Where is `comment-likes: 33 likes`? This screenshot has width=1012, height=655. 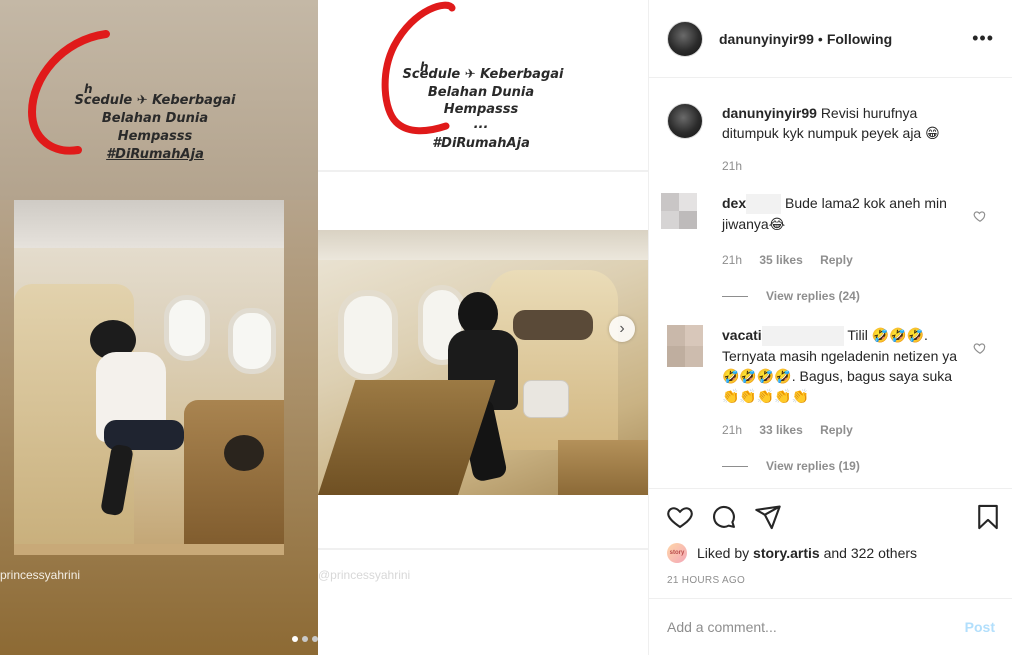
comment-likes: 33 likes is located at coordinates (780, 430).